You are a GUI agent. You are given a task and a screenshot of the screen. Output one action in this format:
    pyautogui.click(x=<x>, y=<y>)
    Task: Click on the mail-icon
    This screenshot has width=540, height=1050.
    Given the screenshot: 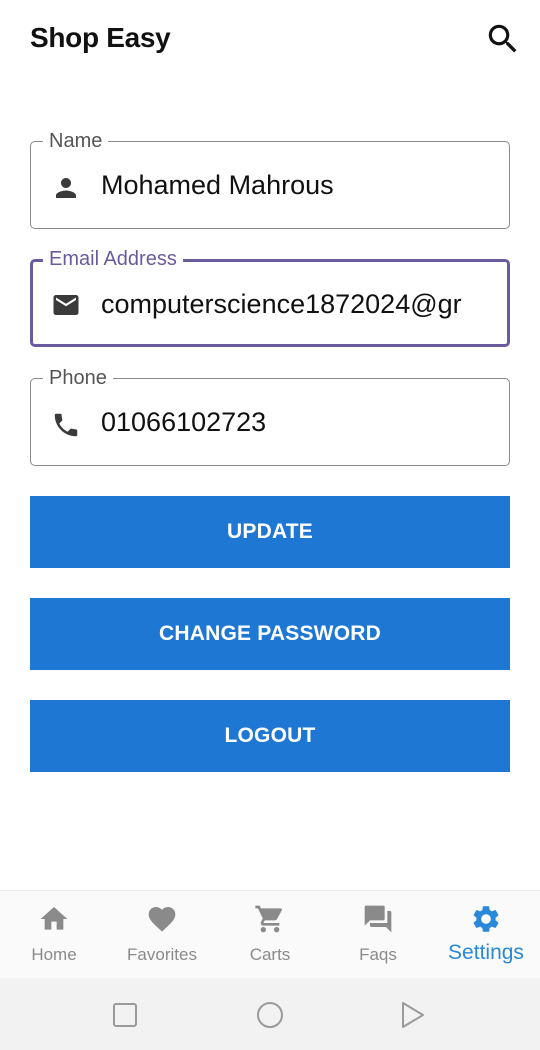 What is the action you would take?
    pyautogui.click(x=66, y=305)
    